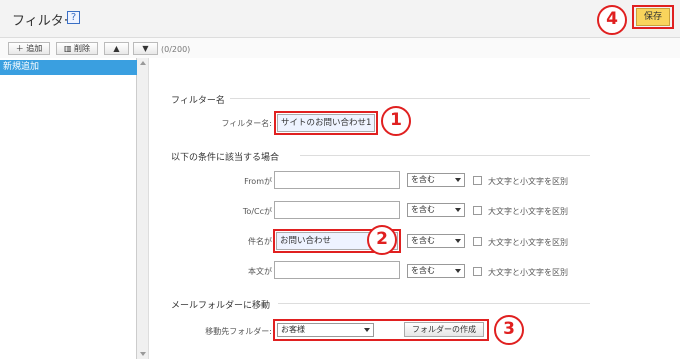 This screenshot has width=680, height=359. What do you see at coordinates (436, 210) in the screenshot?
I see `tocc-operator-select: を含む` at bounding box center [436, 210].